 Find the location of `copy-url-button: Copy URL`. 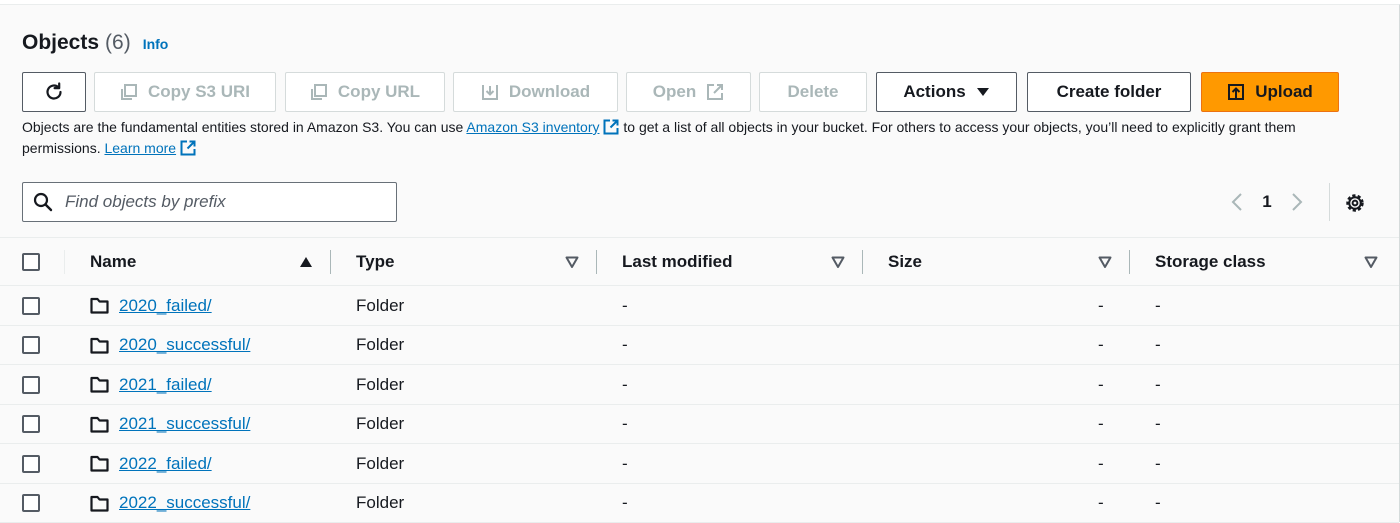

copy-url-button: Copy URL is located at coordinates (365, 92).